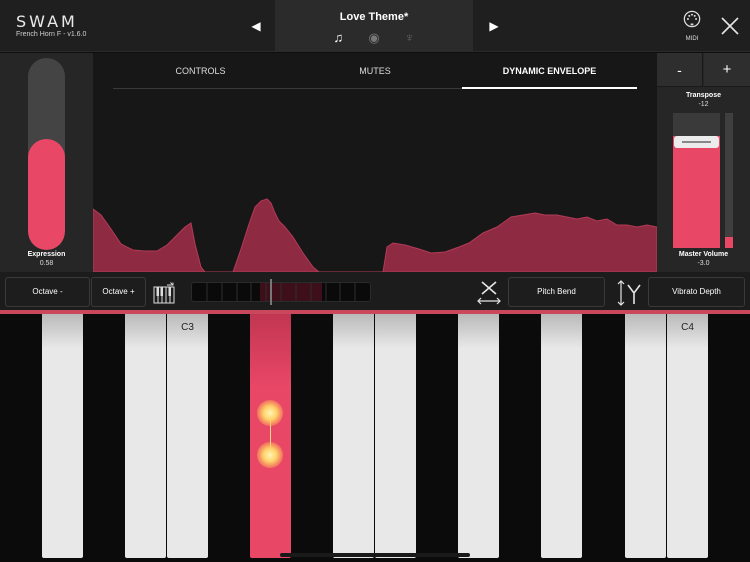  What do you see at coordinates (629, 293) in the screenshot?
I see `vibrato-depth-icon` at bounding box center [629, 293].